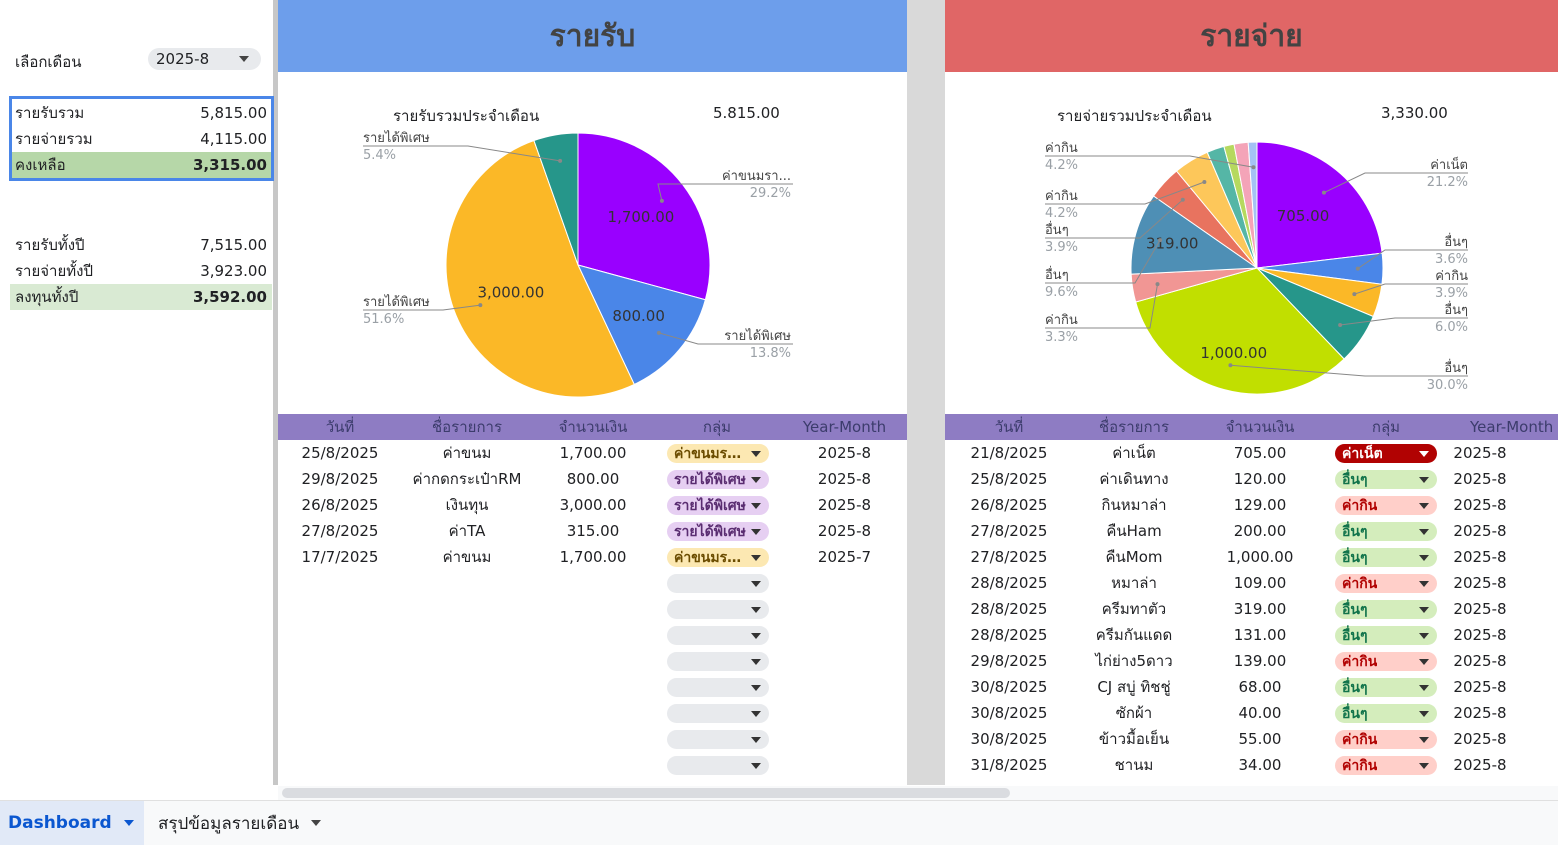  What do you see at coordinates (1303, 216) in the screenshot?
I see `pie-value-label: 705.00` at bounding box center [1303, 216].